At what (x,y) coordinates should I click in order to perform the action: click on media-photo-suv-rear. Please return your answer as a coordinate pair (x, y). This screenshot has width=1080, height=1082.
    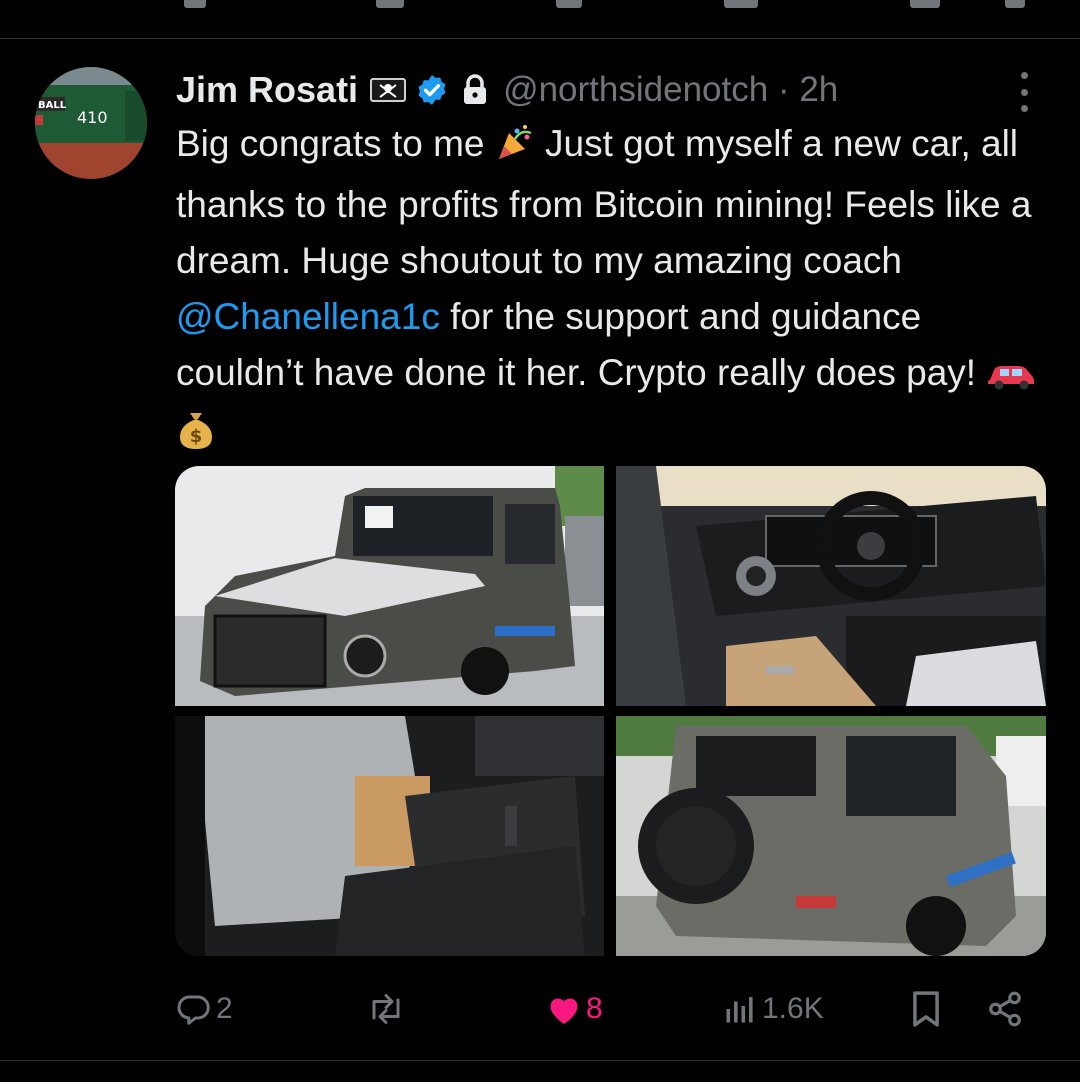
    Looking at the image, I should click on (831, 836).